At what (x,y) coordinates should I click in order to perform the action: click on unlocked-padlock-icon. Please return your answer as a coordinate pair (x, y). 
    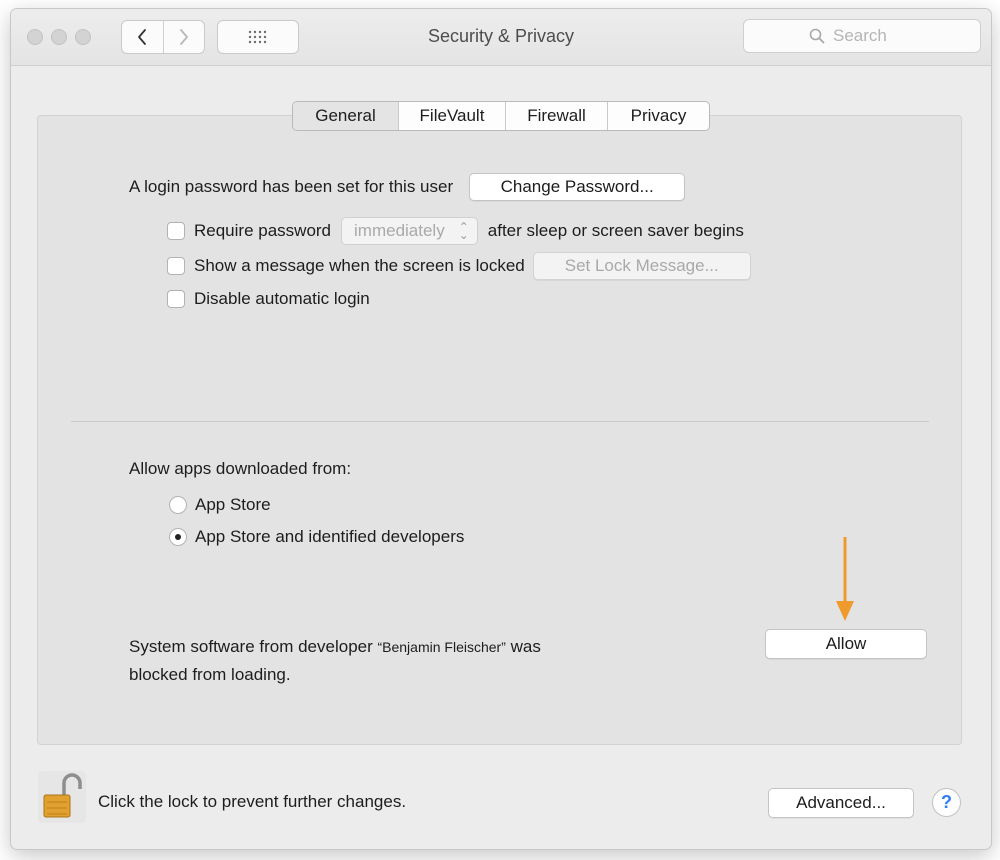
    Looking at the image, I should click on (62, 797).